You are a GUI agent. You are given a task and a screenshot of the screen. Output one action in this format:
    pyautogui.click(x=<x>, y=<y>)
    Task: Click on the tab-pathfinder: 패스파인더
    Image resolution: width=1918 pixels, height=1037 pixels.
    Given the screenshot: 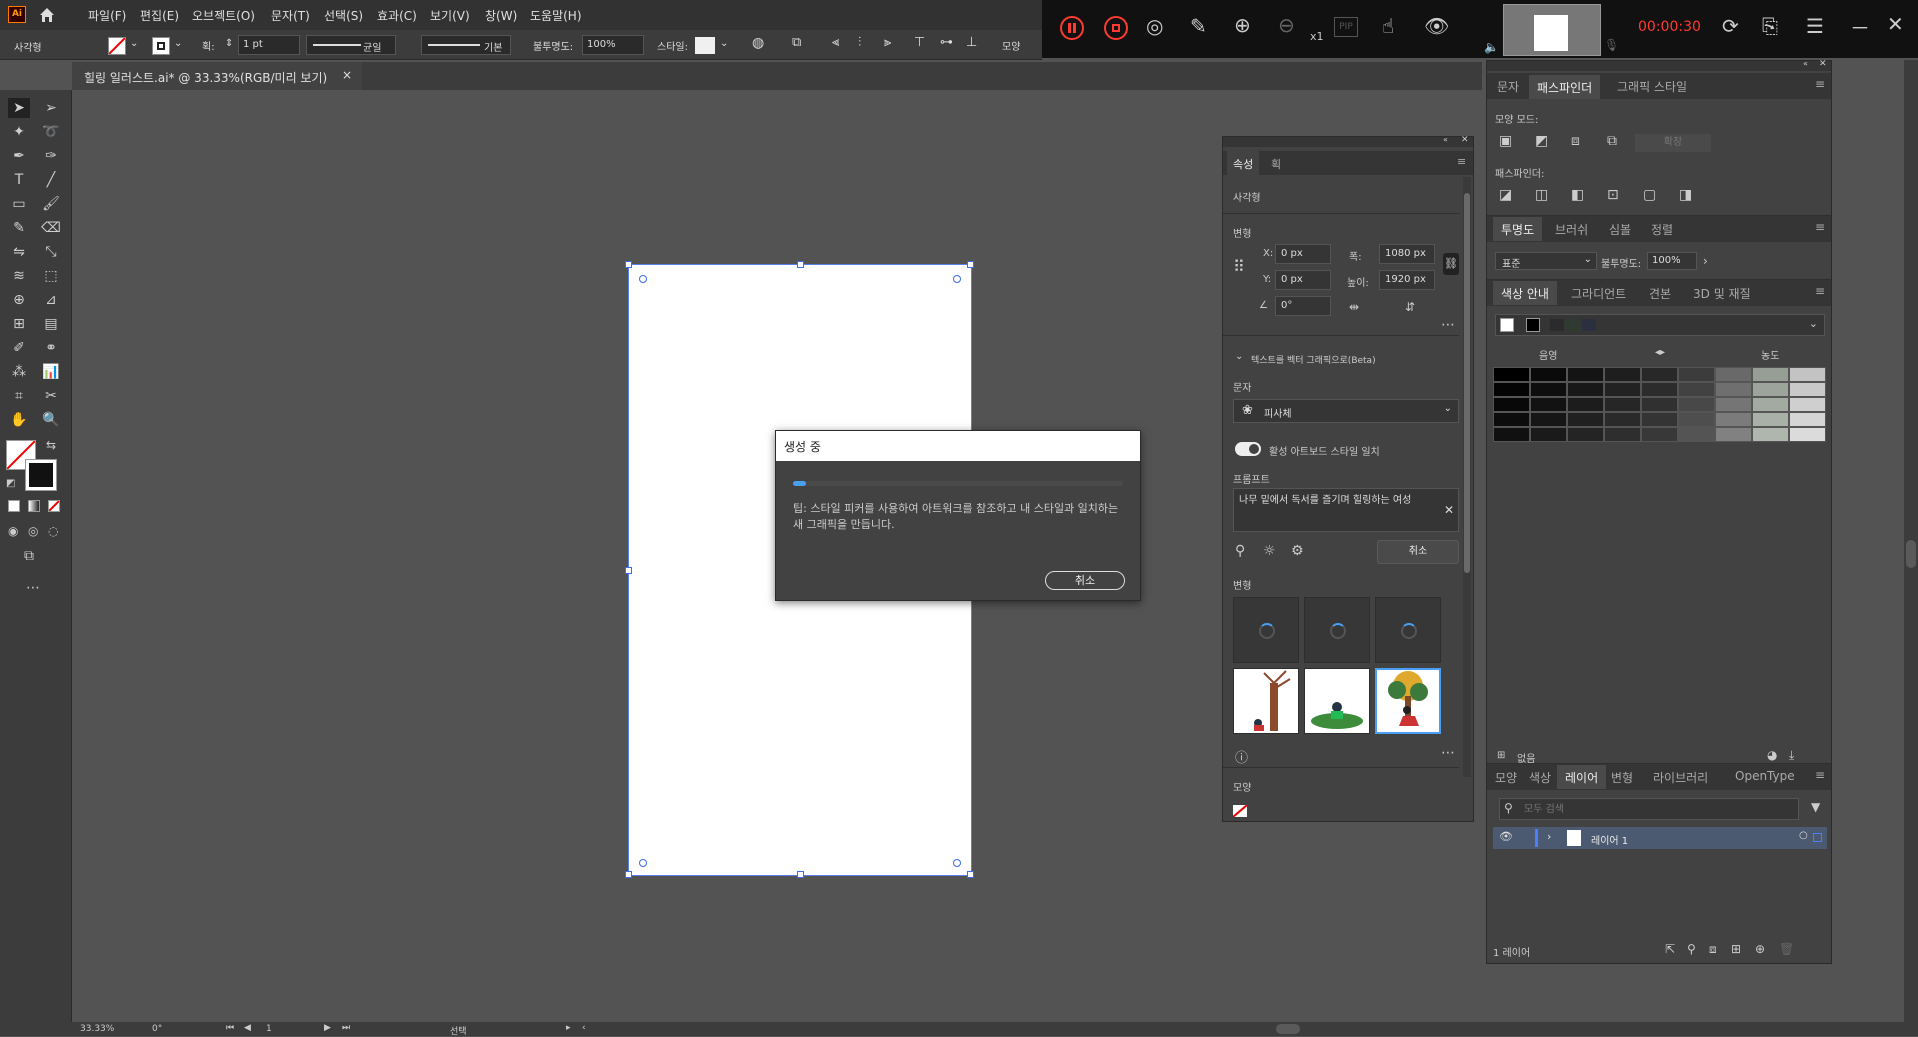 What is the action you would take?
    pyautogui.click(x=1565, y=87)
    